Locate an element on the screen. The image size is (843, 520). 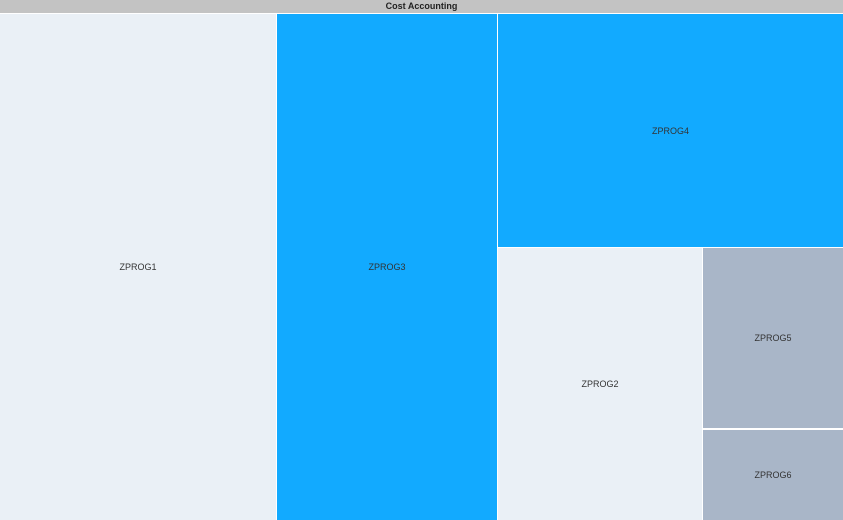
treemap-cell-zprog5: ZPROG5 is located at coordinates (773, 338).